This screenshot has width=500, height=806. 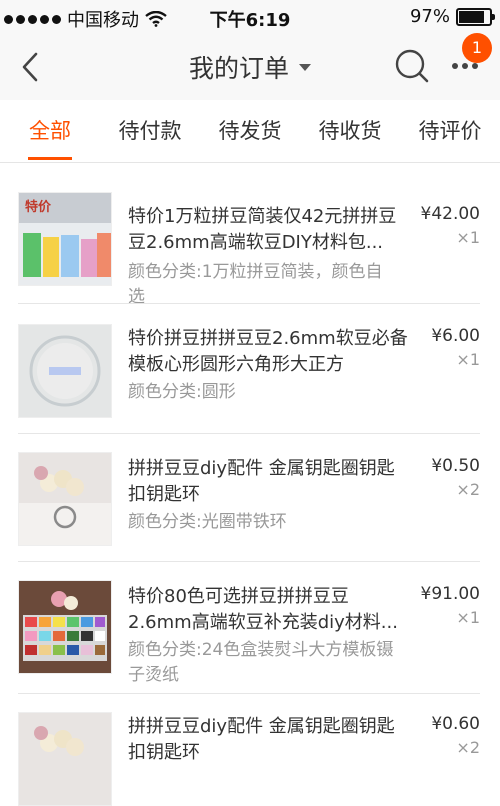 I want to click on product-spec: 颜色分类:光圈带铁环, so click(x=207, y=522).